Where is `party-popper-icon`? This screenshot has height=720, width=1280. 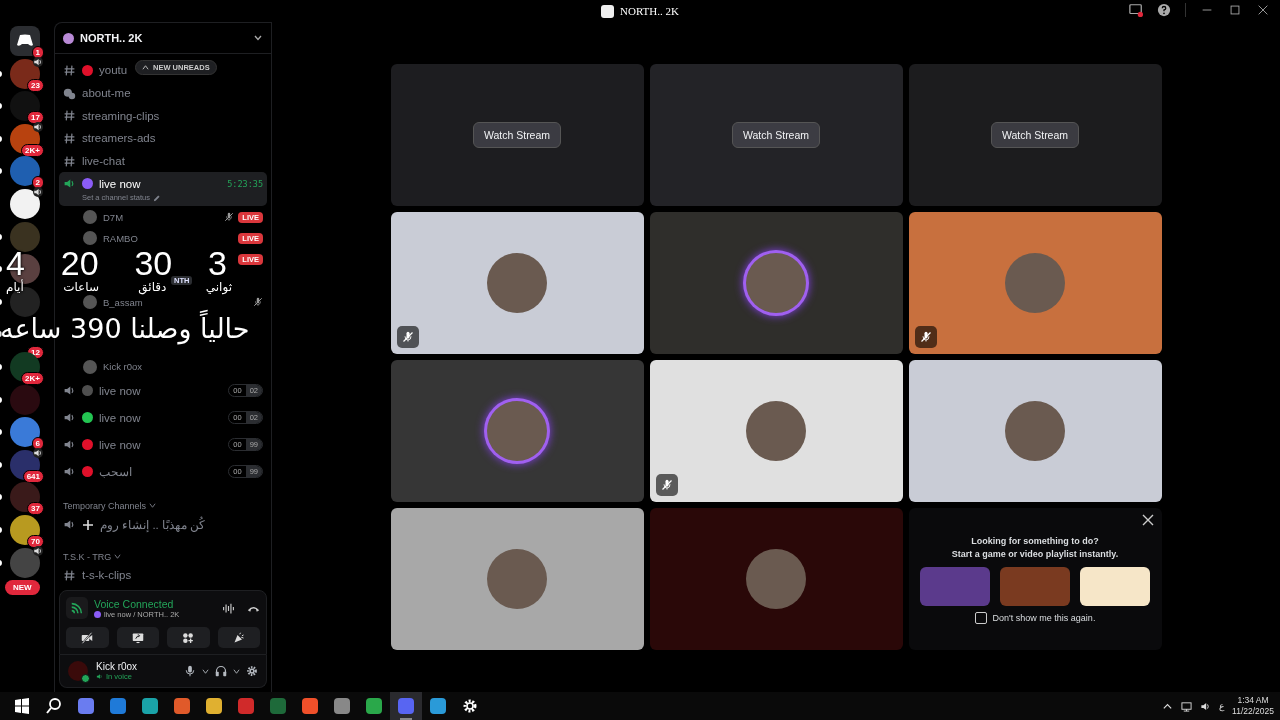
party-popper-icon is located at coordinates (238, 637).